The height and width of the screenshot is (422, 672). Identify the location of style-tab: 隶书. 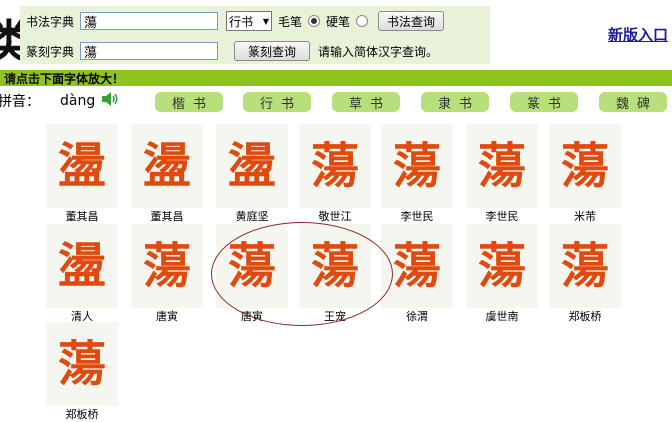
(455, 102).